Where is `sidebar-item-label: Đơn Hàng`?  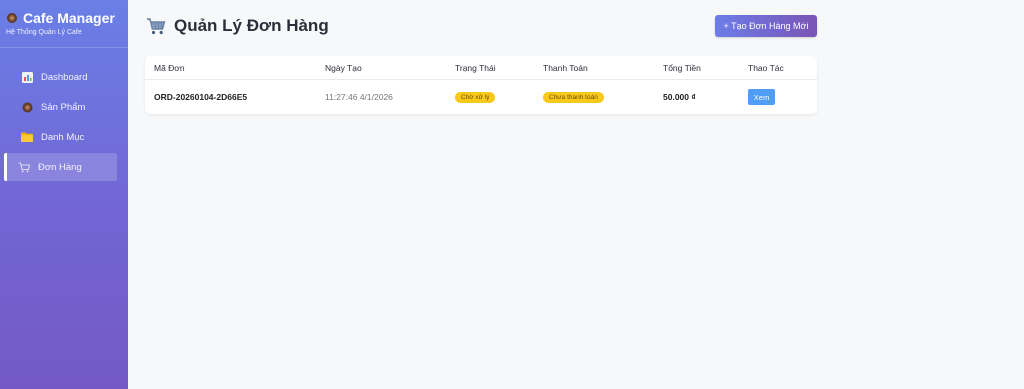 sidebar-item-label: Đơn Hàng is located at coordinates (60, 167).